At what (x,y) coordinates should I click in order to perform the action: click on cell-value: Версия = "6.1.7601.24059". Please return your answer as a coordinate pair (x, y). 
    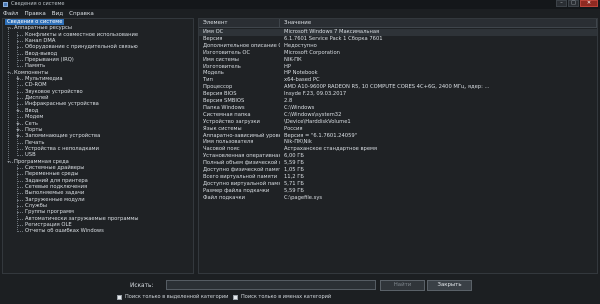
    Looking at the image, I should click on (321, 135).